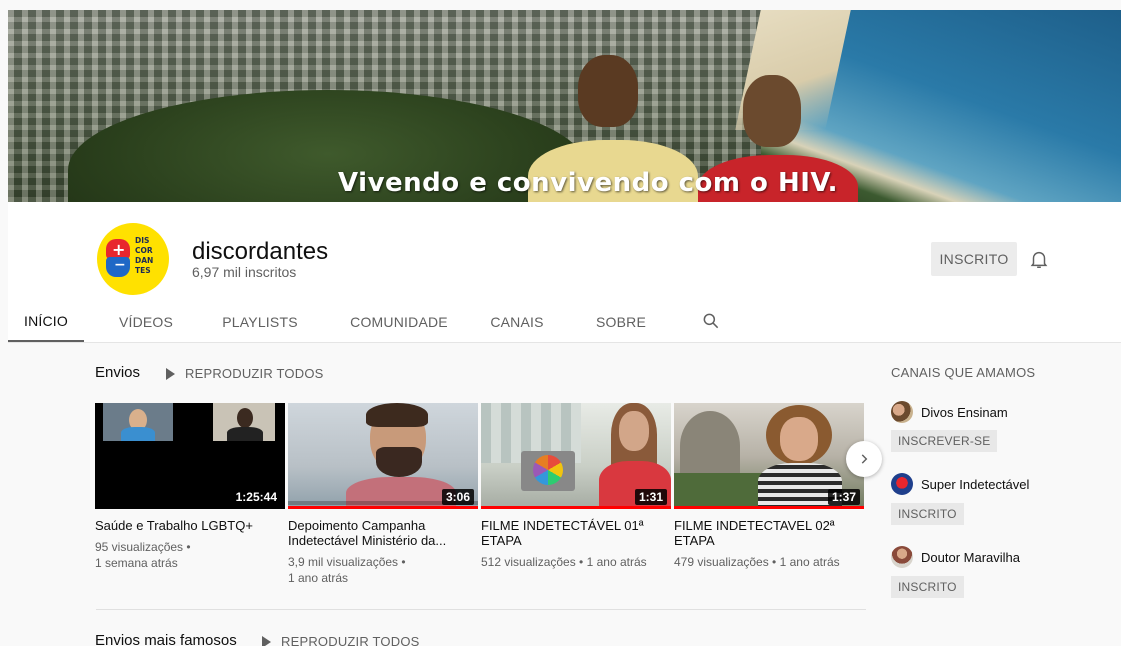  Describe the element at coordinates (118, 258) in the screenshot. I see `logo-heart-icon: + −` at that location.